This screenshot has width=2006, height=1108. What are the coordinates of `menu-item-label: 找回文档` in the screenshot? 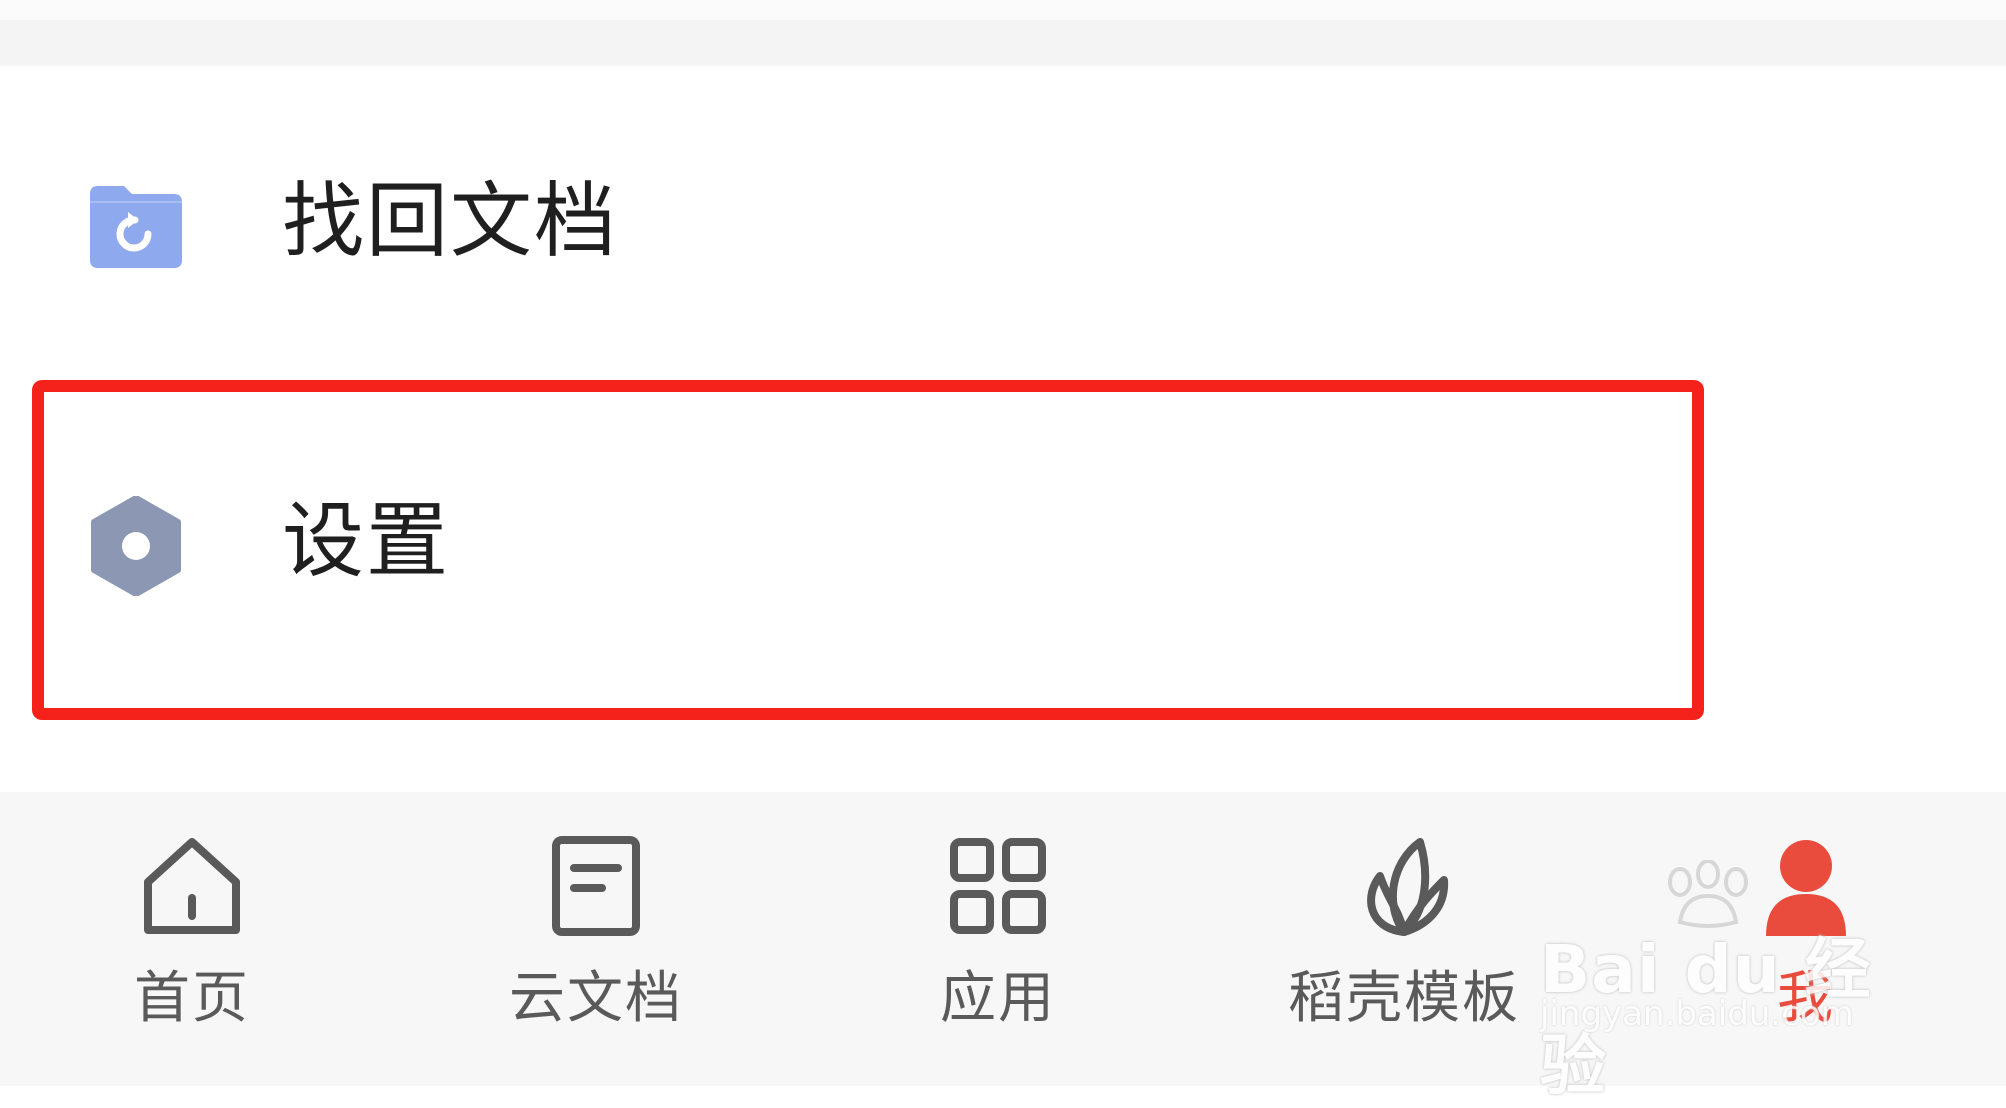 It's located at (450, 221).